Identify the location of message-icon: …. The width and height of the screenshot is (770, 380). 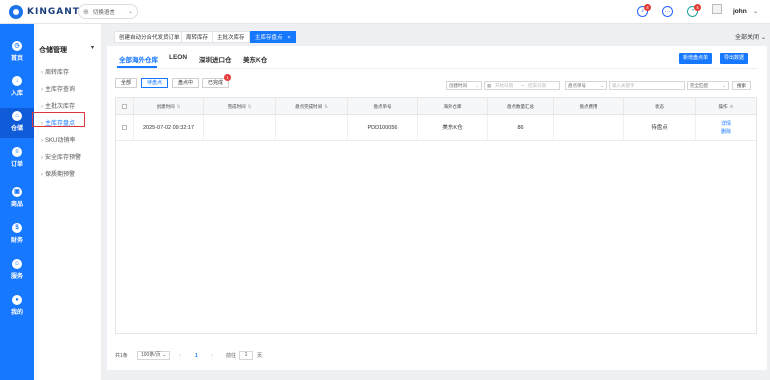
(667, 11).